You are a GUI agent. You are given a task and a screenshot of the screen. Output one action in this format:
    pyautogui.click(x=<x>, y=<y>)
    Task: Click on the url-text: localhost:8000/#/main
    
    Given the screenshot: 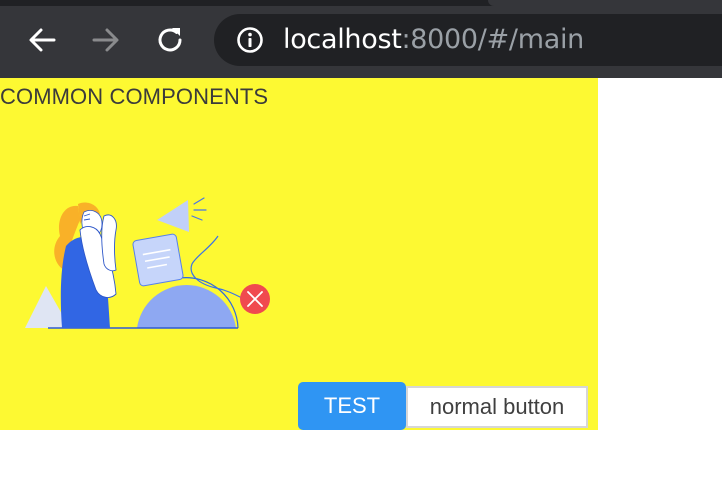 What is the action you would take?
    pyautogui.click(x=433, y=40)
    